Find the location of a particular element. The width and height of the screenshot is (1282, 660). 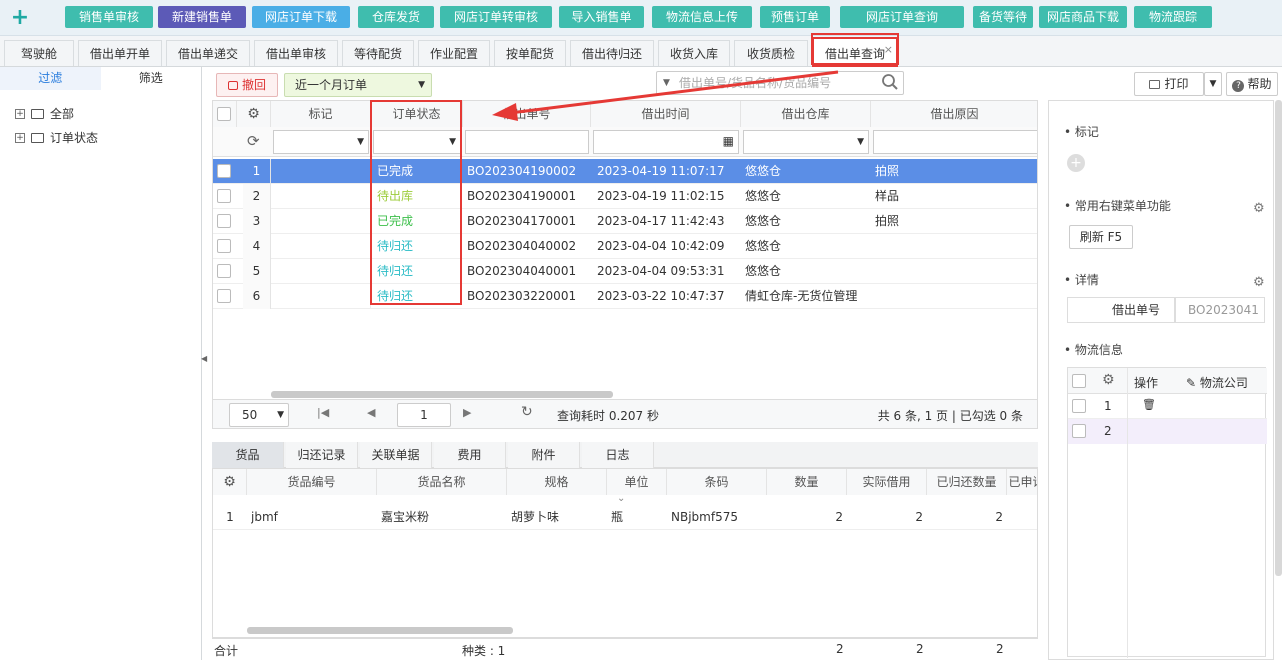

goods-col-6: 实际借用 is located at coordinates (887, 482).